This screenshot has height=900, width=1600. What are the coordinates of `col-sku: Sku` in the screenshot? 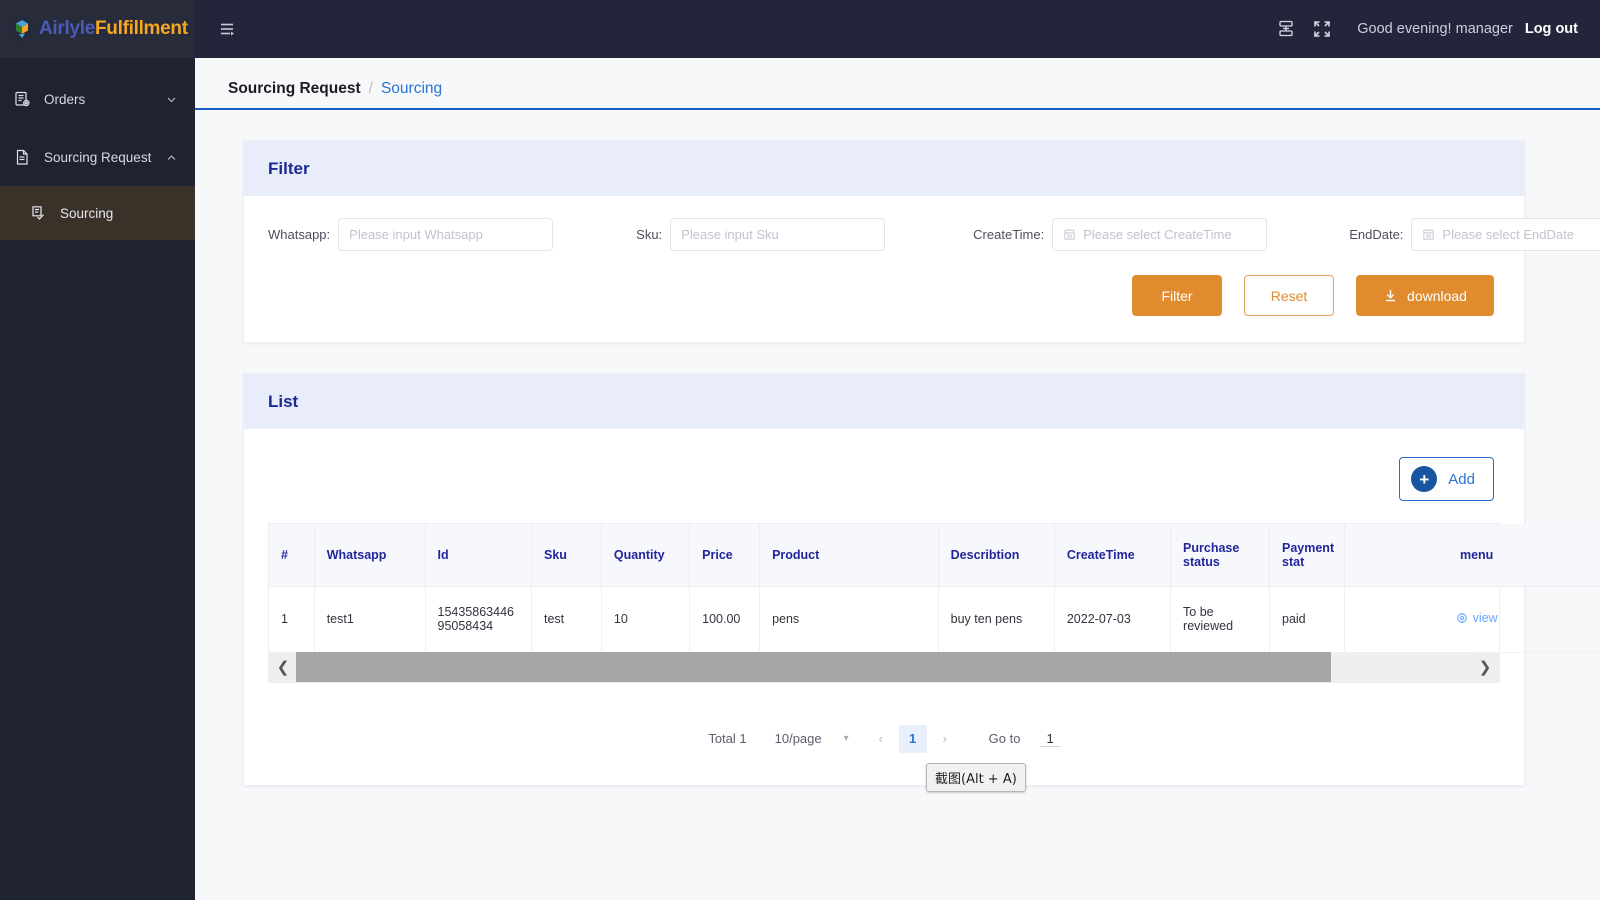 It's located at (566, 555).